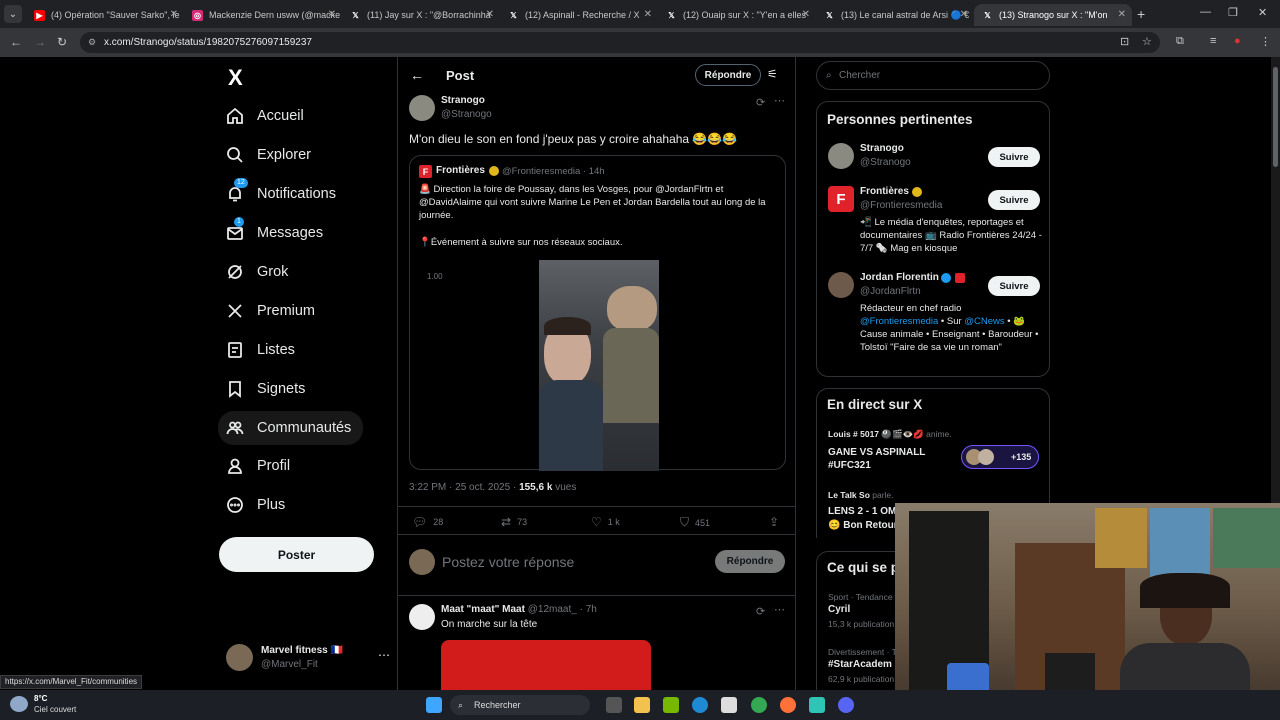  Describe the element at coordinates (895, 15) in the screenshot. I see `tab-5: 𝕏 (13) Le canal astral de Arsi 🔵 € ✕` at that location.